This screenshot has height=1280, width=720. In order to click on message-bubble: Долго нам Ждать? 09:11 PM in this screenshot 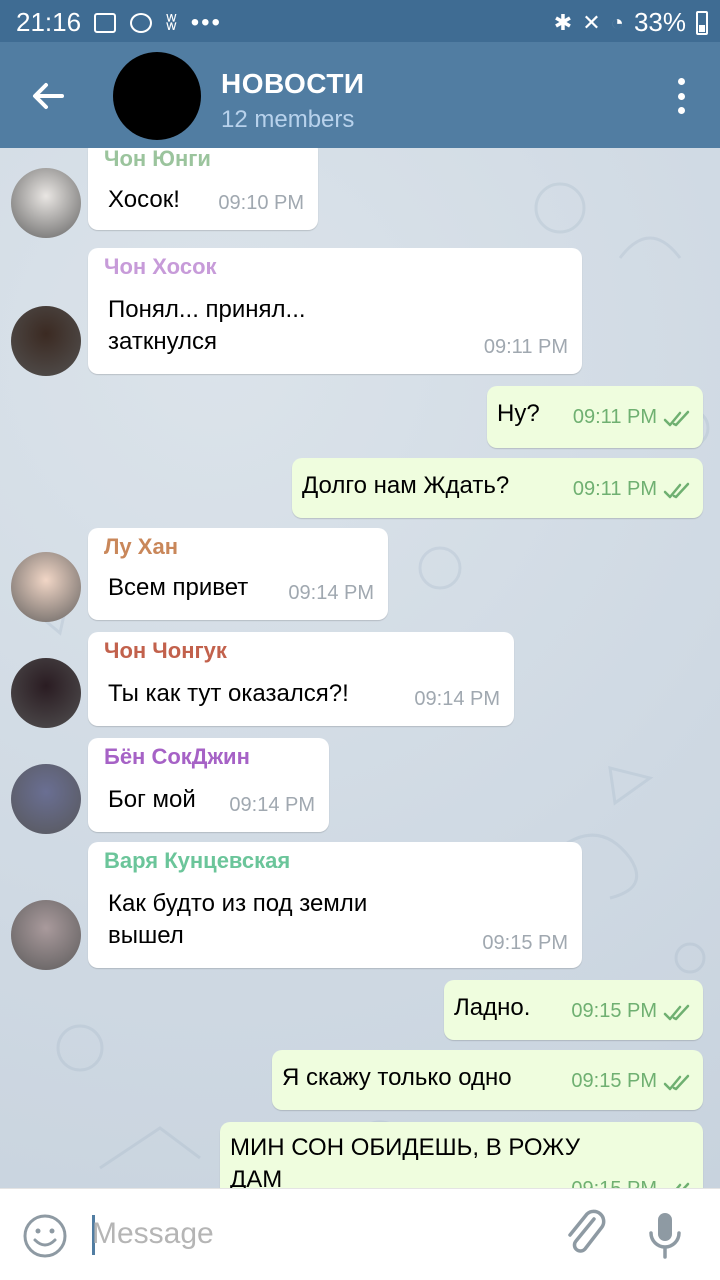, I will do `click(497, 488)`.